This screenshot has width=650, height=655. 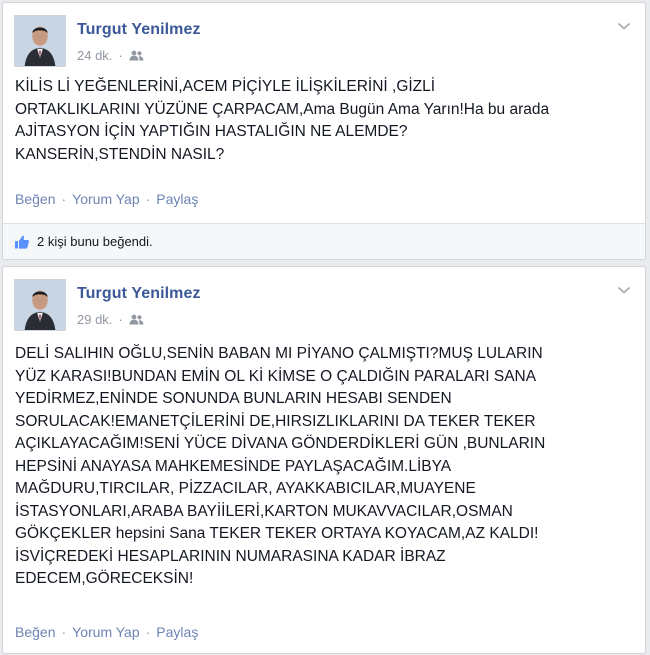 What do you see at coordinates (324, 299) in the screenshot?
I see `post-header: Turgut Yenilmez 29 dk. ·` at bounding box center [324, 299].